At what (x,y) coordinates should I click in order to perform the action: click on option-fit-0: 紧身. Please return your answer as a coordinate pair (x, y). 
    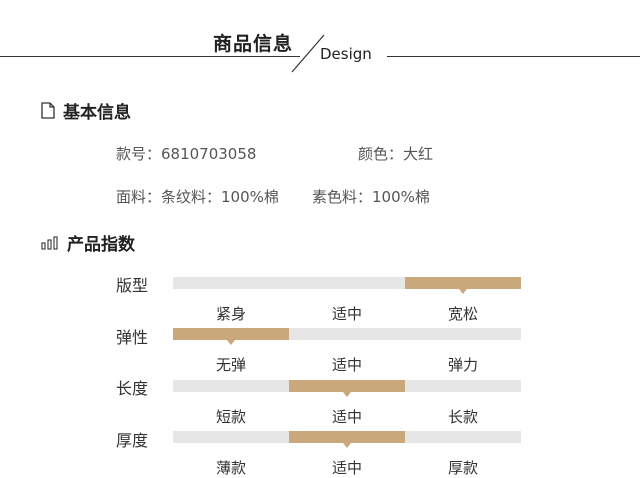
    Looking at the image, I should click on (230, 314).